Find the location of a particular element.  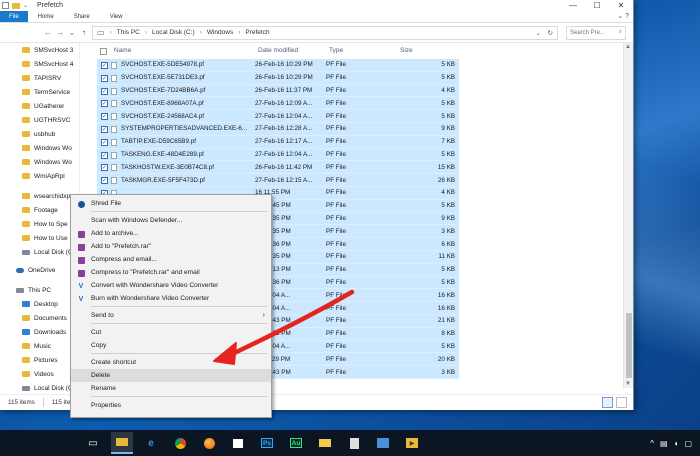

select-all-checkbox is located at coordinates (103, 51).